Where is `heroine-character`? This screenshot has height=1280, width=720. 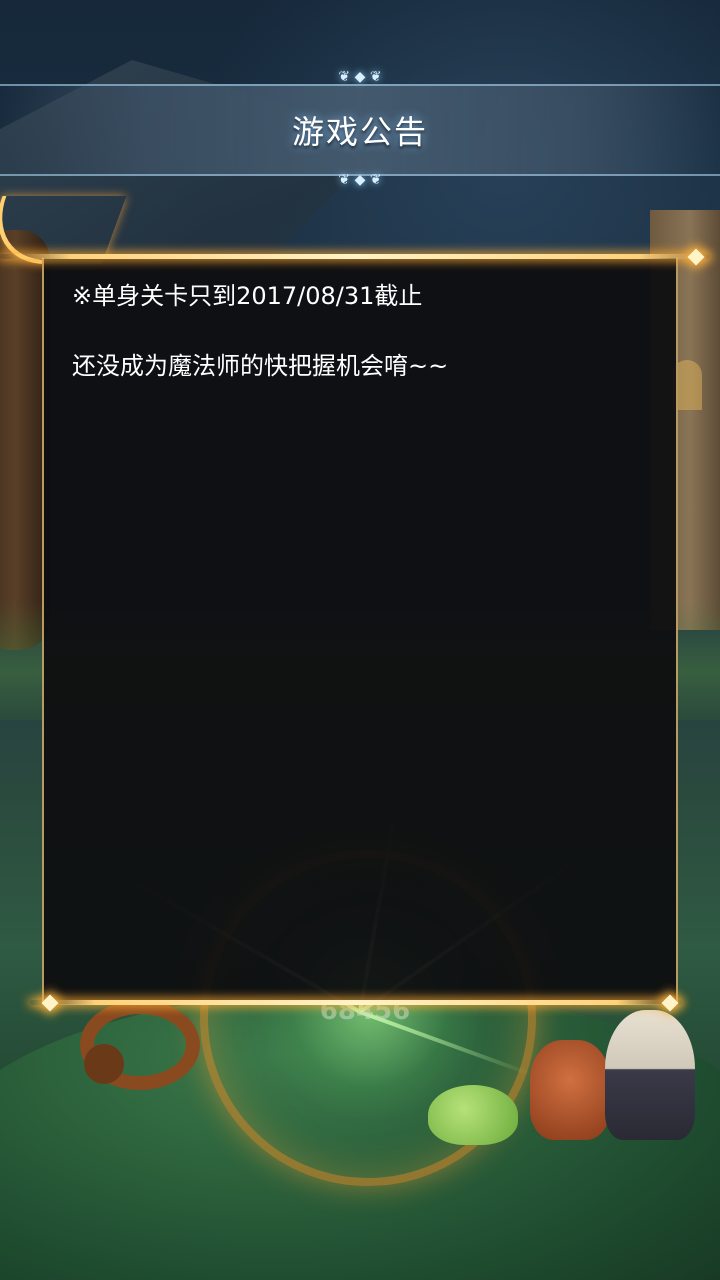
heroine-character is located at coordinates (650, 1075).